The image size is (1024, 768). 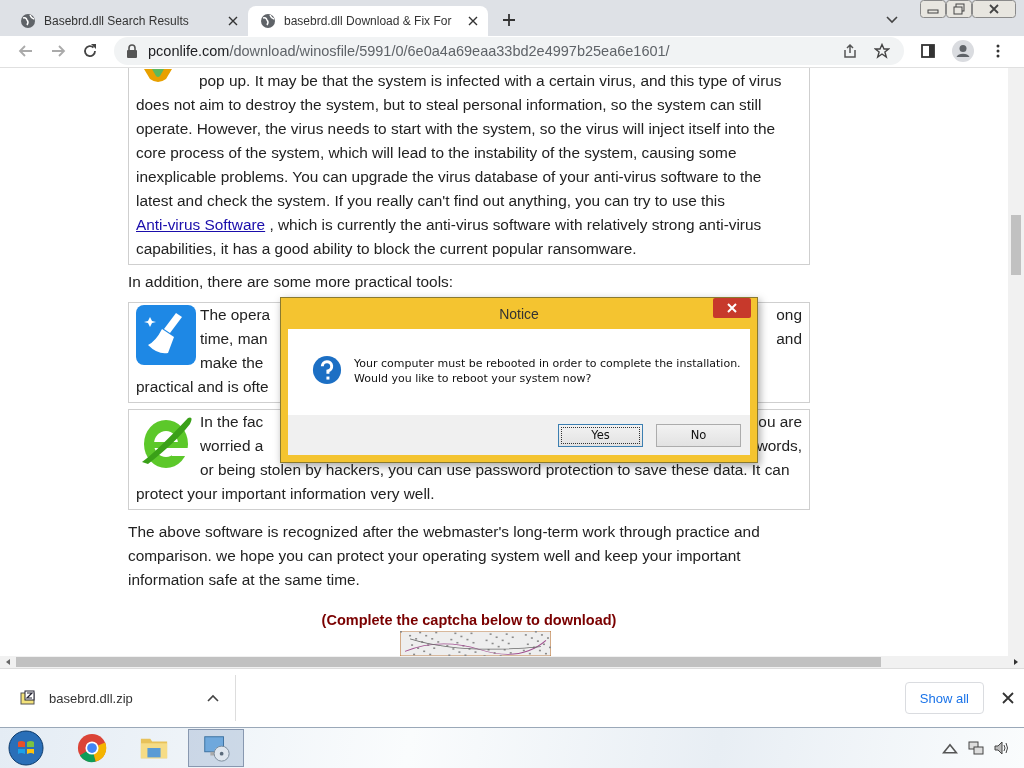 What do you see at coordinates (976, 748) in the screenshot?
I see `network-icon` at bounding box center [976, 748].